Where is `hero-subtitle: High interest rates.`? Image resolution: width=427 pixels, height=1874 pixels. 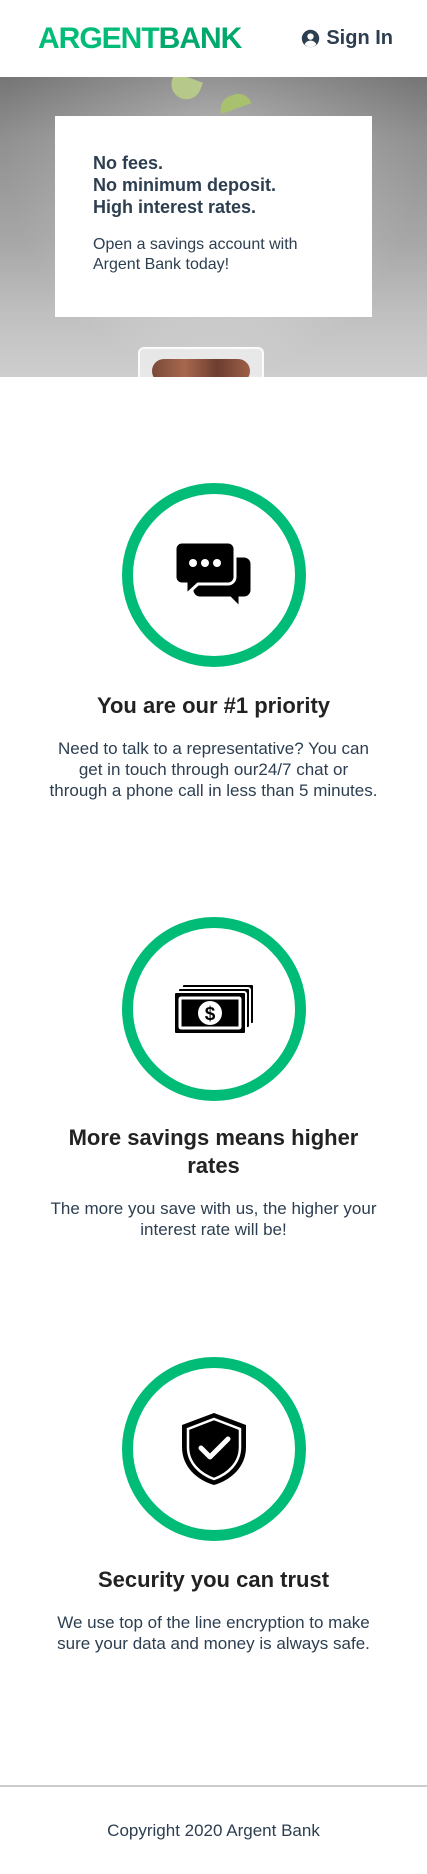 hero-subtitle: High interest rates. is located at coordinates (175, 207).